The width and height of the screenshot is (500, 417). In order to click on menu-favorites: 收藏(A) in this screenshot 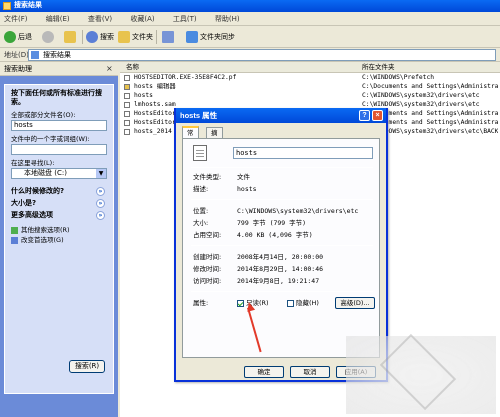, I will do `click(142, 19)`.